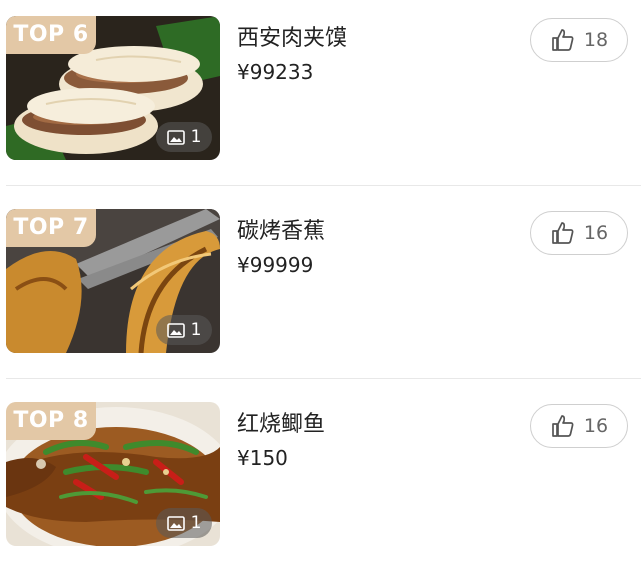  What do you see at coordinates (51, 35) in the screenshot?
I see `rank-badge: TOP 6` at bounding box center [51, 35].